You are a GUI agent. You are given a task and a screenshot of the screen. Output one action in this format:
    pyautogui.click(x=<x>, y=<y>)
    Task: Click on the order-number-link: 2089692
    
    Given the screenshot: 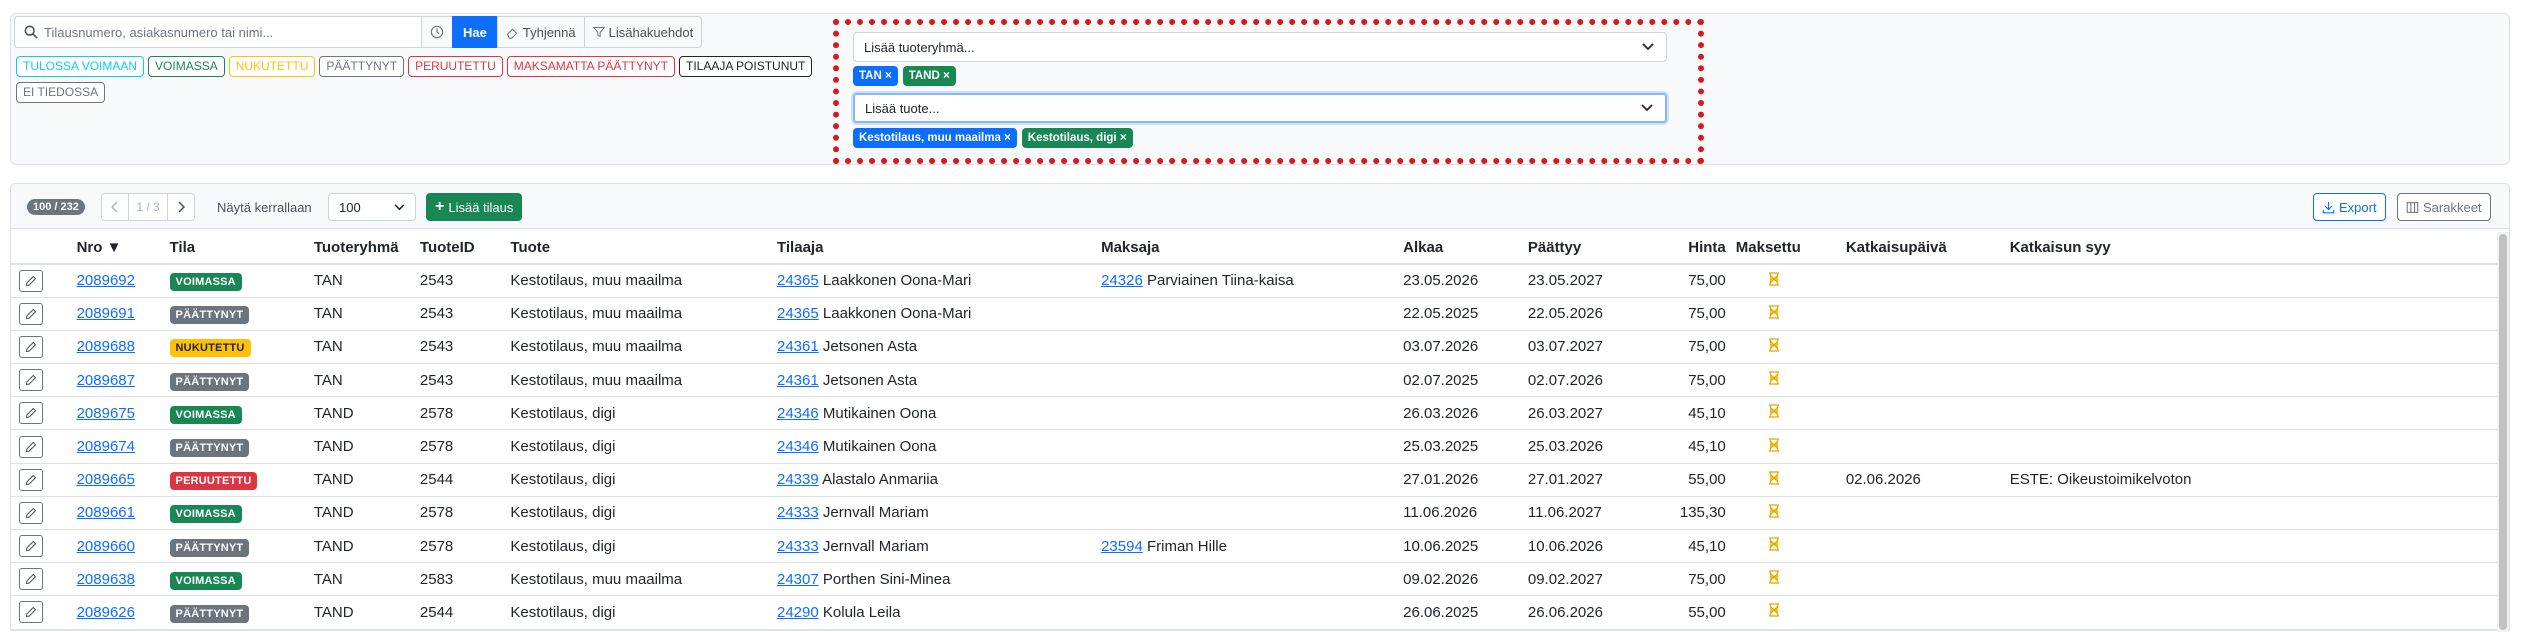 What is the action you would take?
    pyautogui.click(x=106, y=280)
    